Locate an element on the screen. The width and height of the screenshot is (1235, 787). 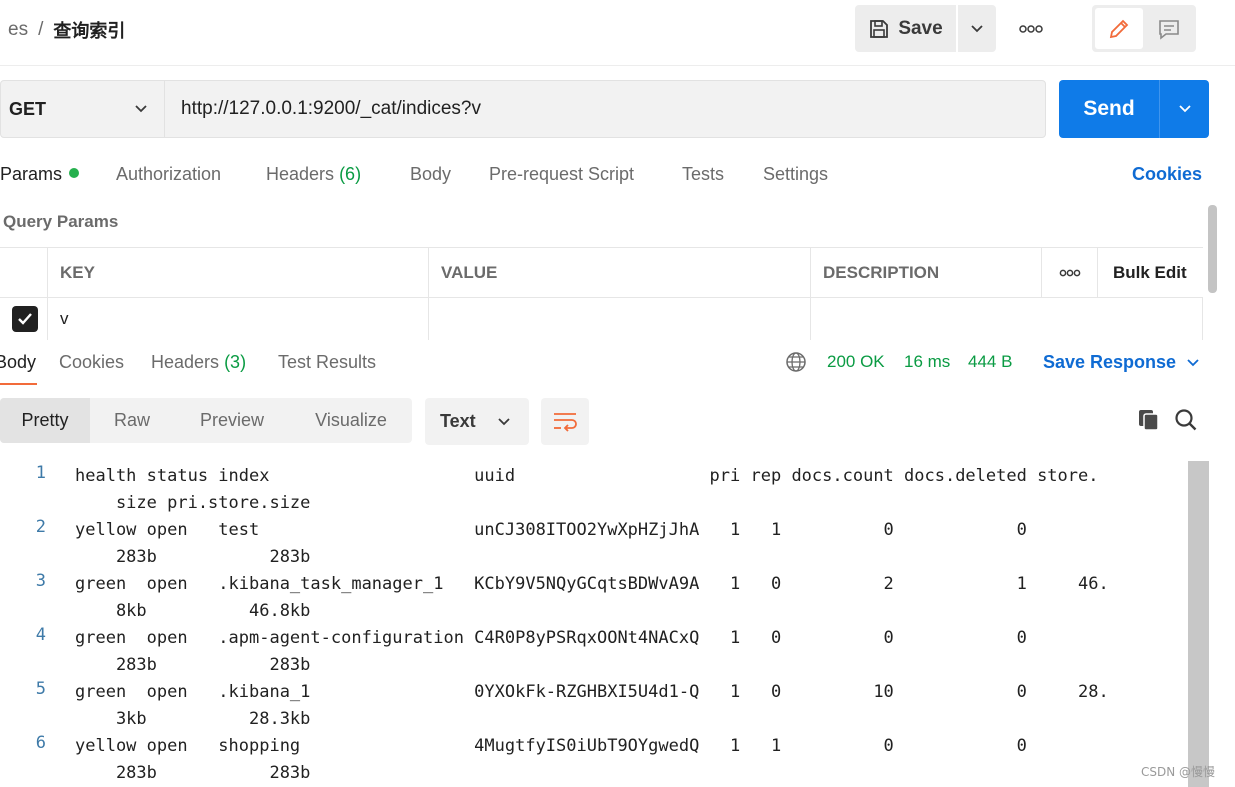
response-time: 16 ms is located at coordinates (927, 362).